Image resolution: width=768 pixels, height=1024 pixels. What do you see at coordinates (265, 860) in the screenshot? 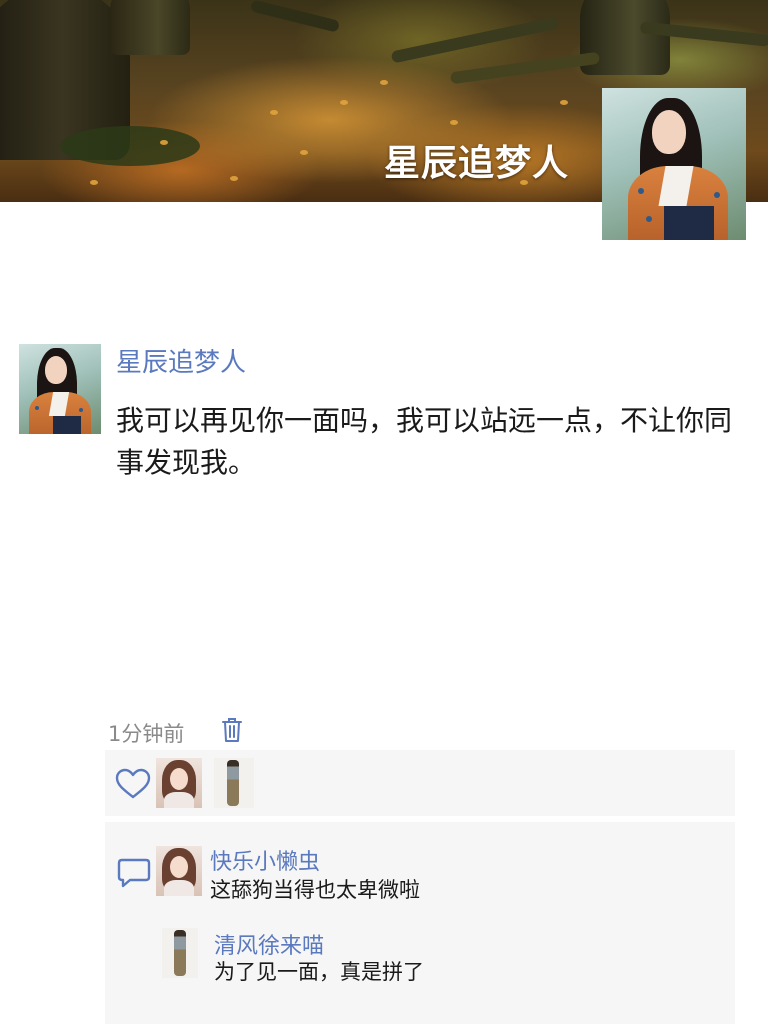
I see `commenter-name: 快乐小懒虫` at bounding box center [265, 860].